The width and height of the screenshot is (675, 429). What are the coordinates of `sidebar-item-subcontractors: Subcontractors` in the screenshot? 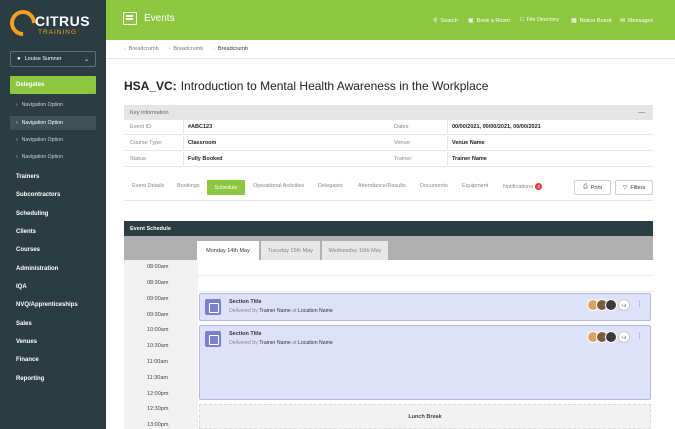 It's located at (38, 195).